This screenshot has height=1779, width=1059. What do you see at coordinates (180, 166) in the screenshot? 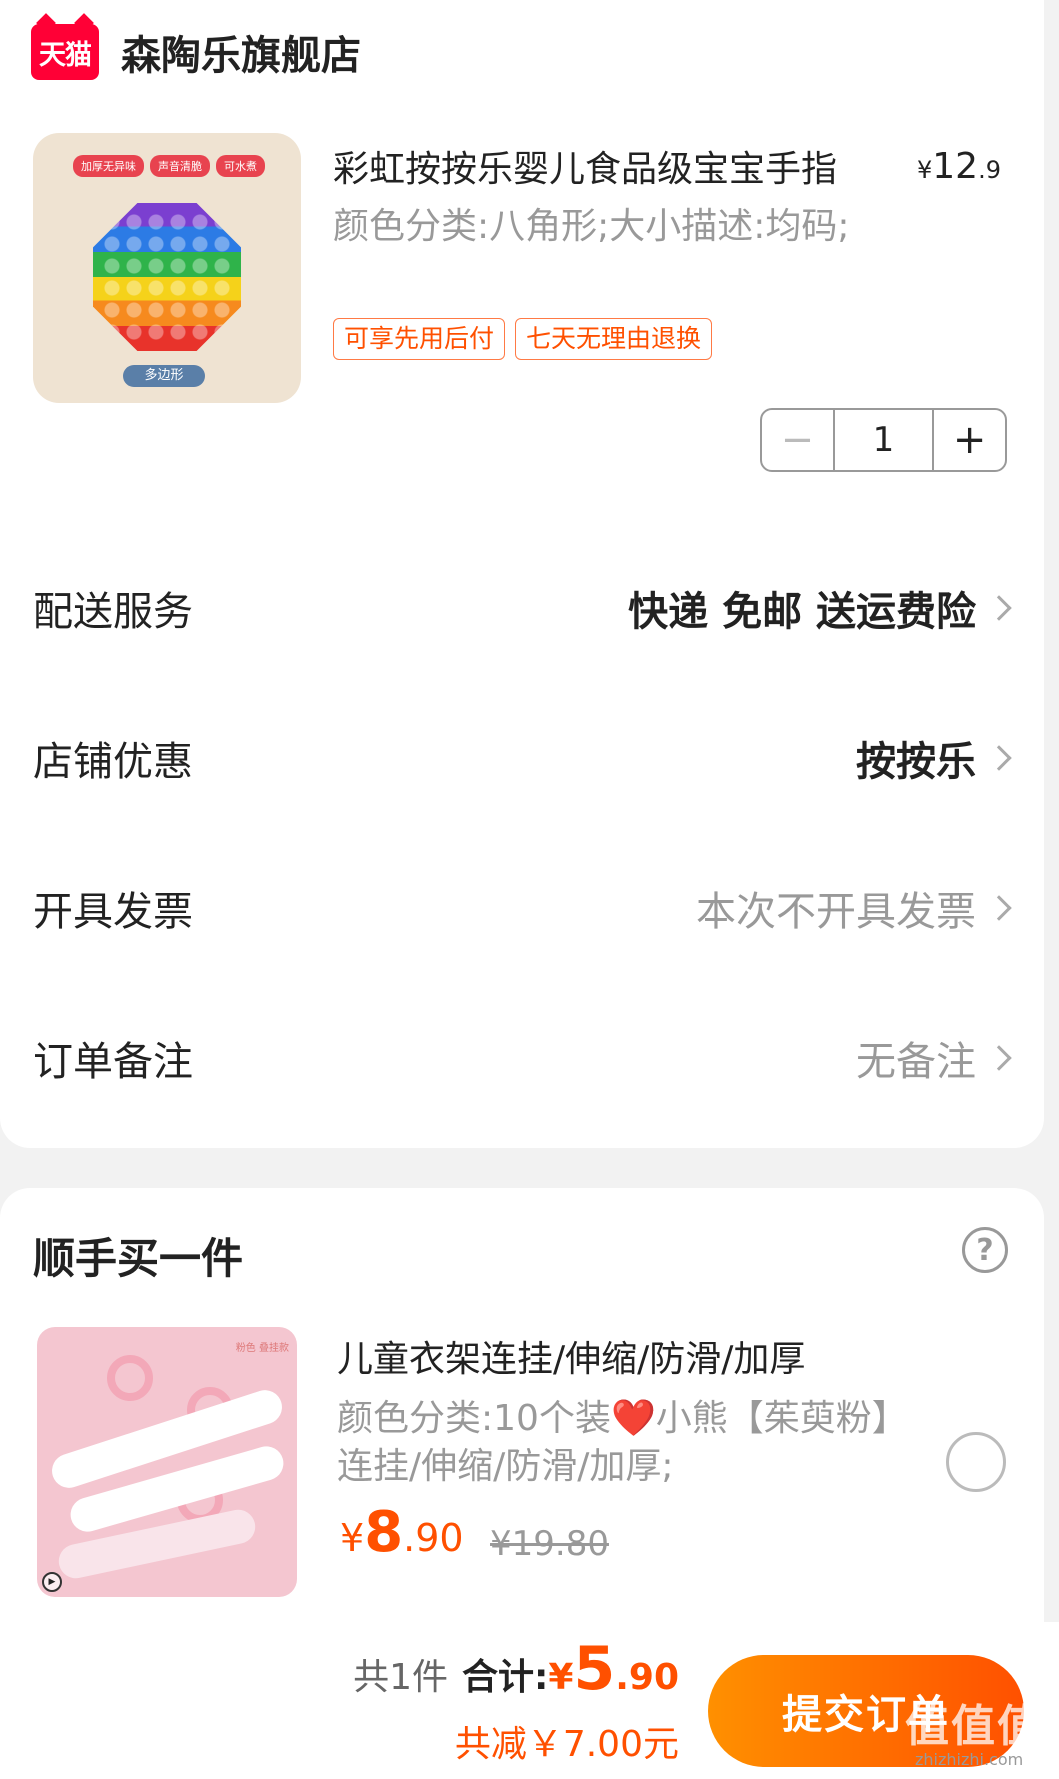
I see `image-pill: 声音清脆` at bounding box center [180, 166].